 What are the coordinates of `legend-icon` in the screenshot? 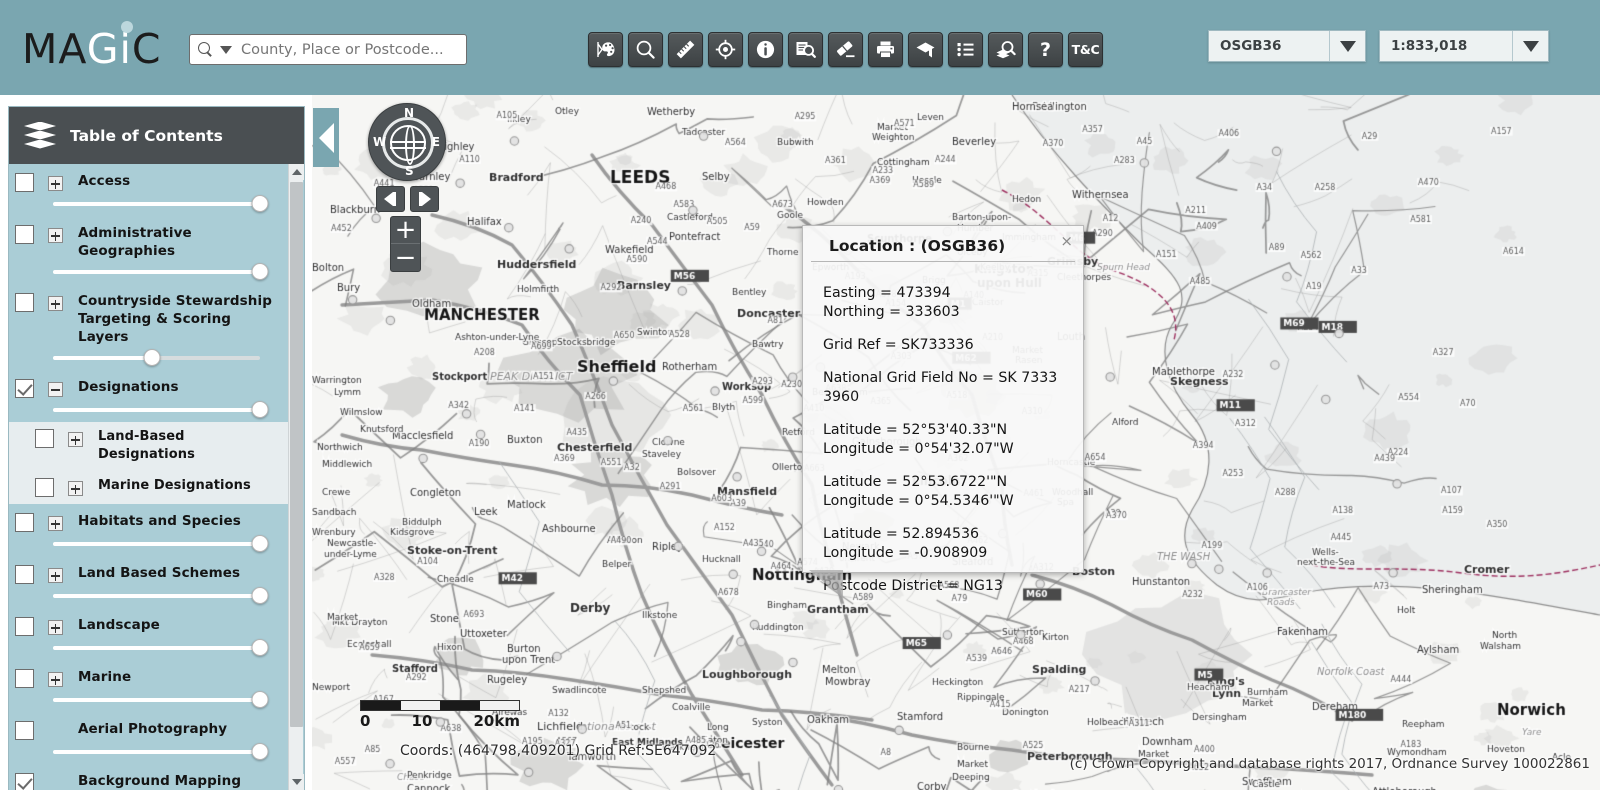 It's located at (965, 49).